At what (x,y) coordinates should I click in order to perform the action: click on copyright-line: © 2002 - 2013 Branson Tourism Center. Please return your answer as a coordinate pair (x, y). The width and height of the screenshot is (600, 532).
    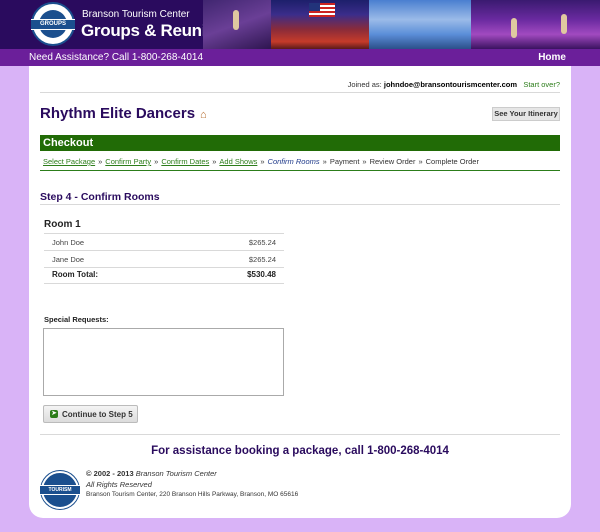
    Looking at the image, I should click on (151, 473).